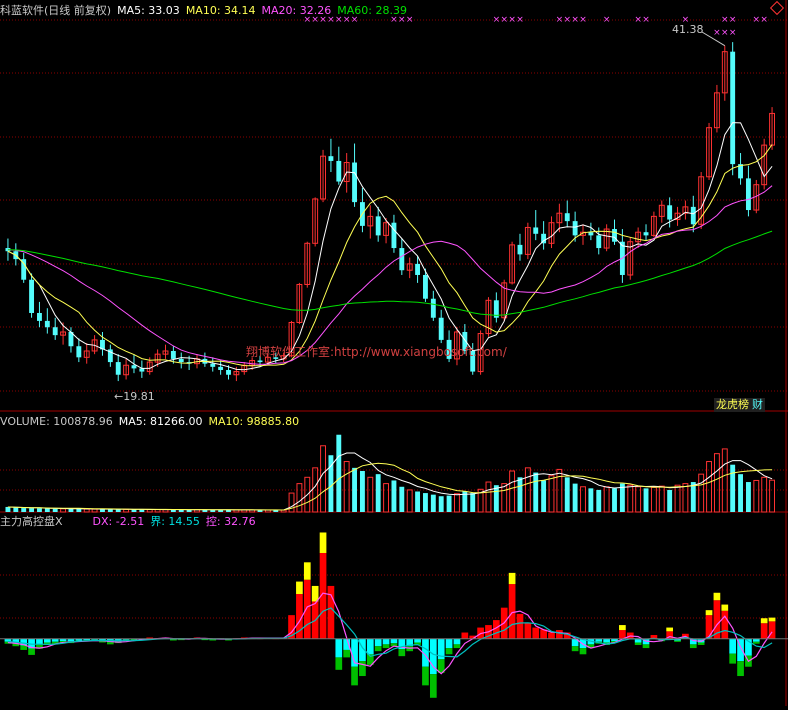  What do you see at coordinates (732, 405) in the screenshot?
I see `dragon-tiger-button: 龙虎榜` at bounding box center [732, 405].